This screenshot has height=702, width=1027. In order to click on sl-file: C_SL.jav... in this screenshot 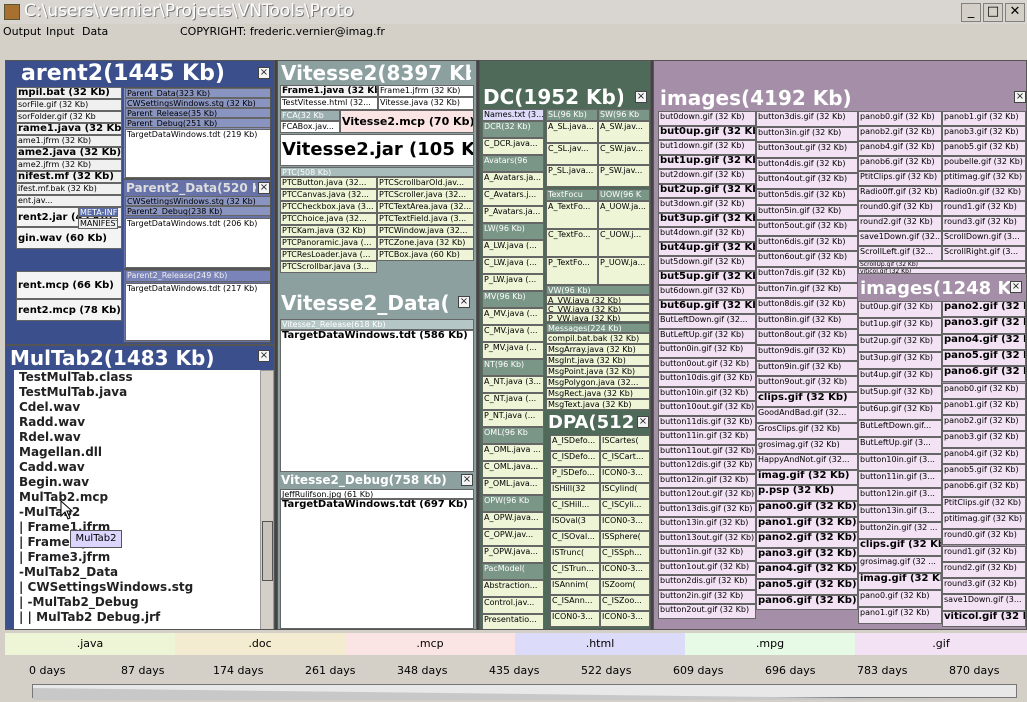, I will do `click(572, 154)`.